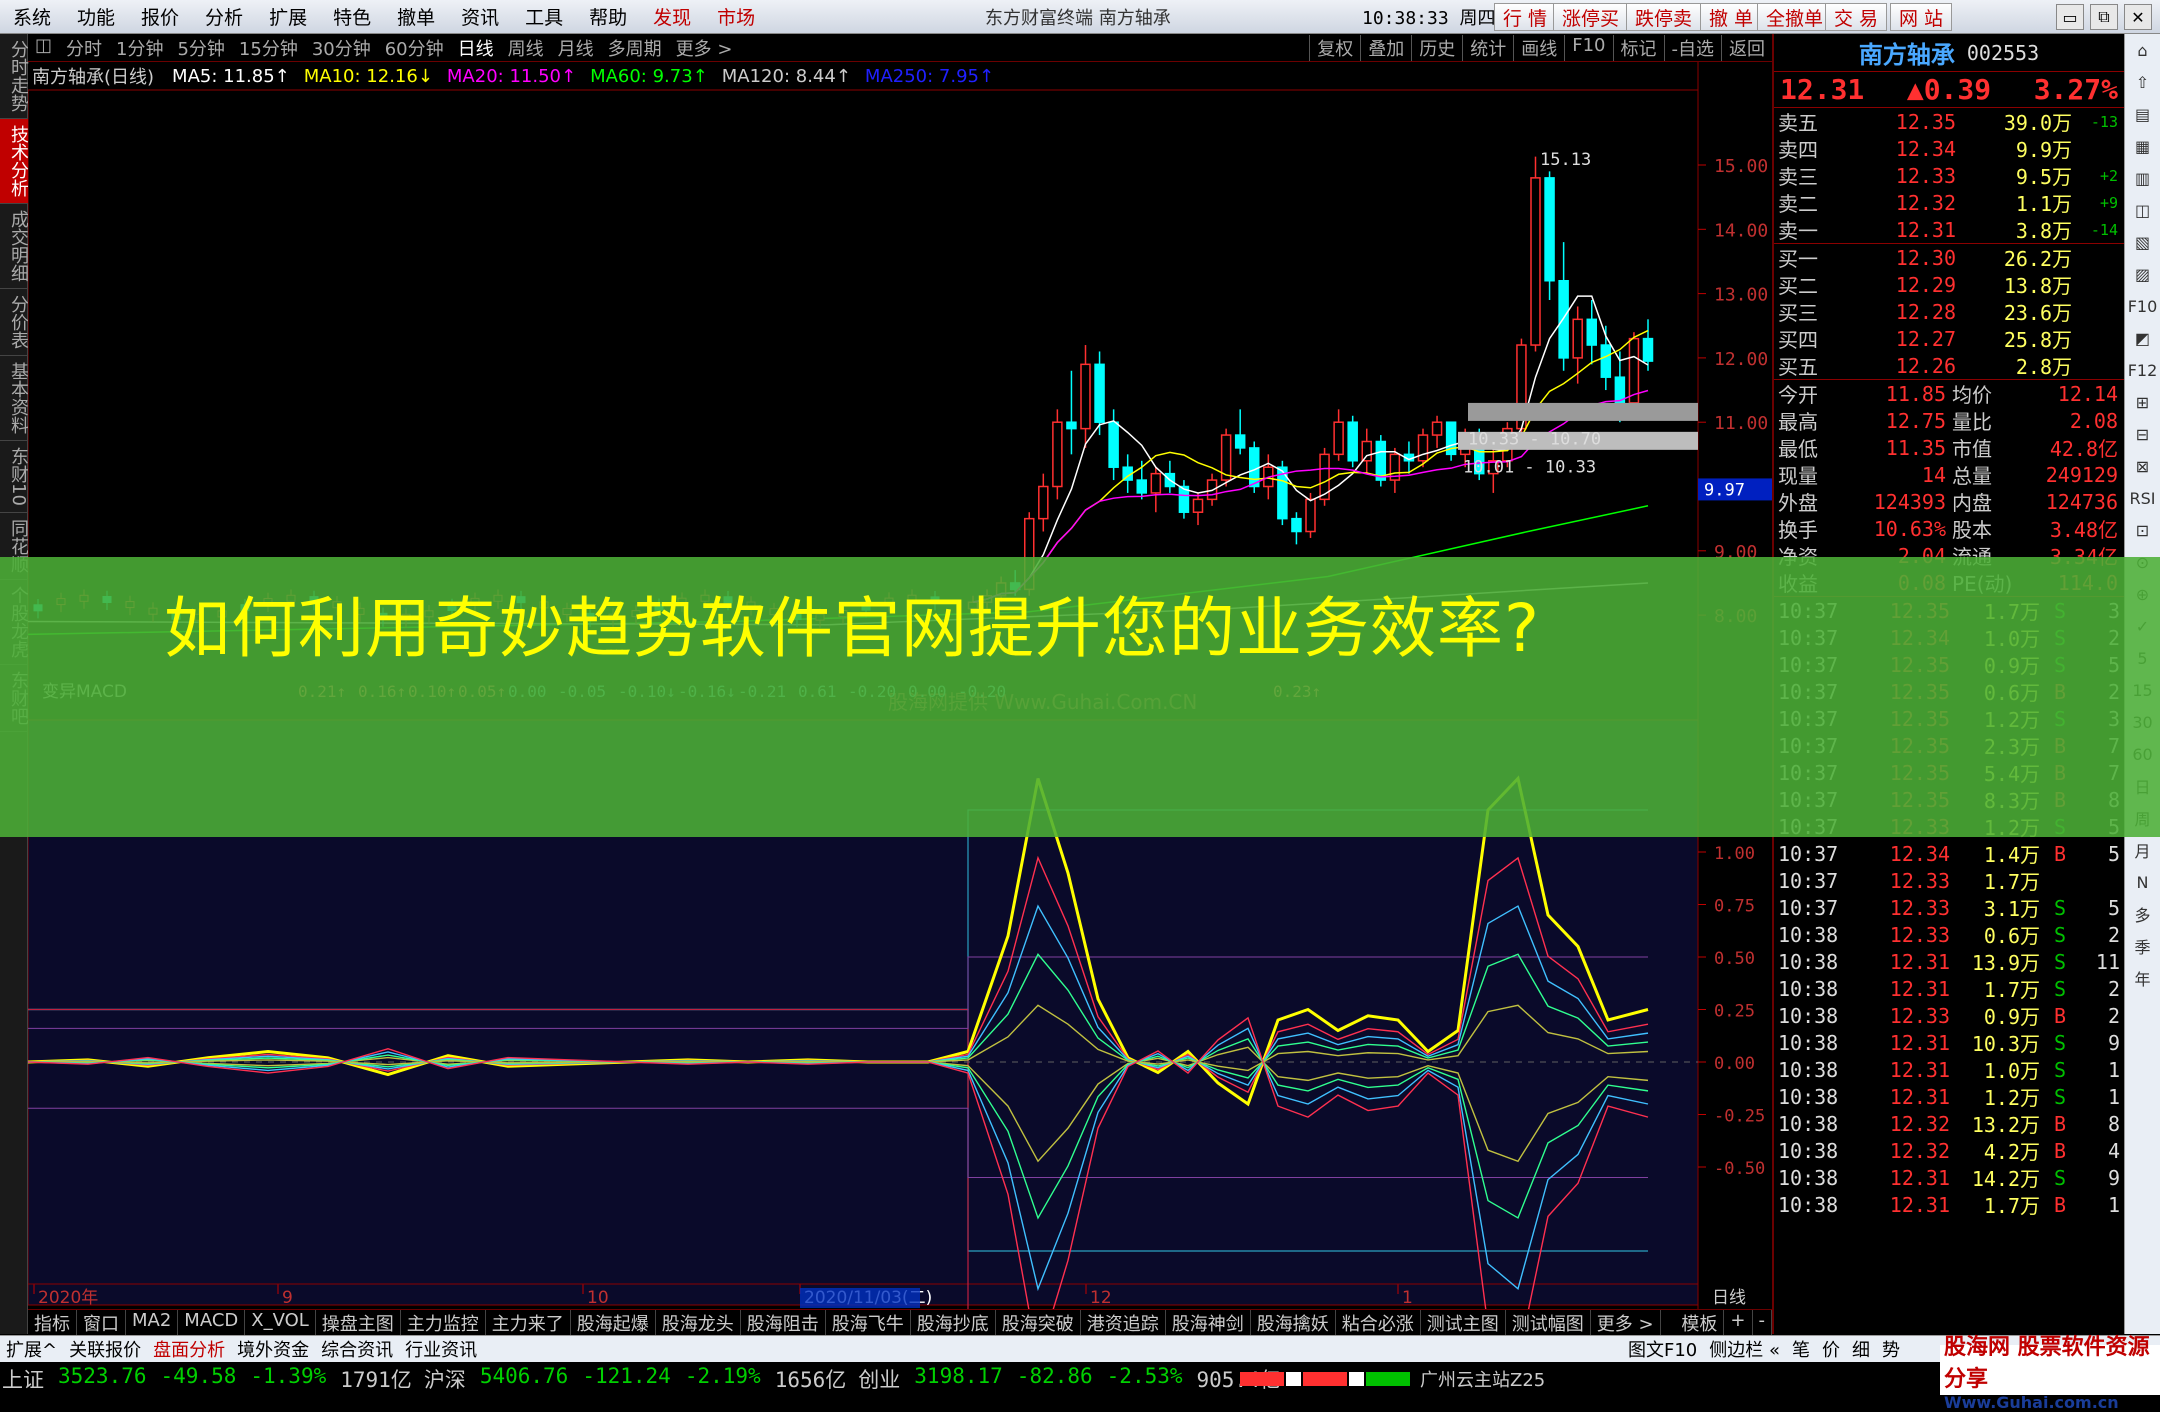 Image resolution: width=2160 pixels, height=1412 pixels. Describe the element at coordinates (2142, 274) in the screenshot. I see `sidebar-icon: ▨` at that location.